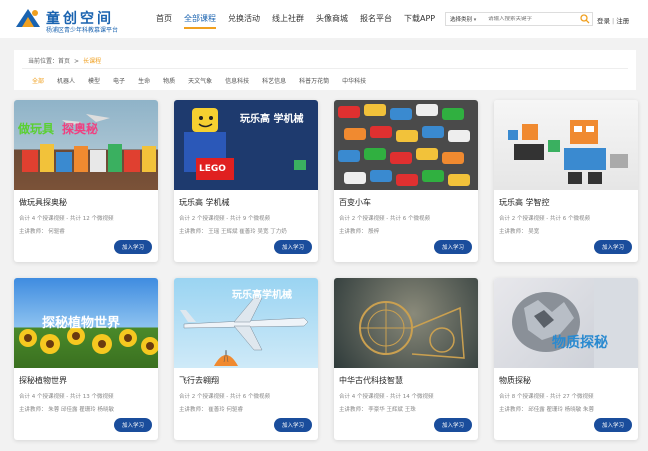 The image size is (648, 451). What do you see at coordinates (359, 232) in the screenshot?
I see `course-teachers: 主讲教师： 殷梓` at bounding box center [359, 232].